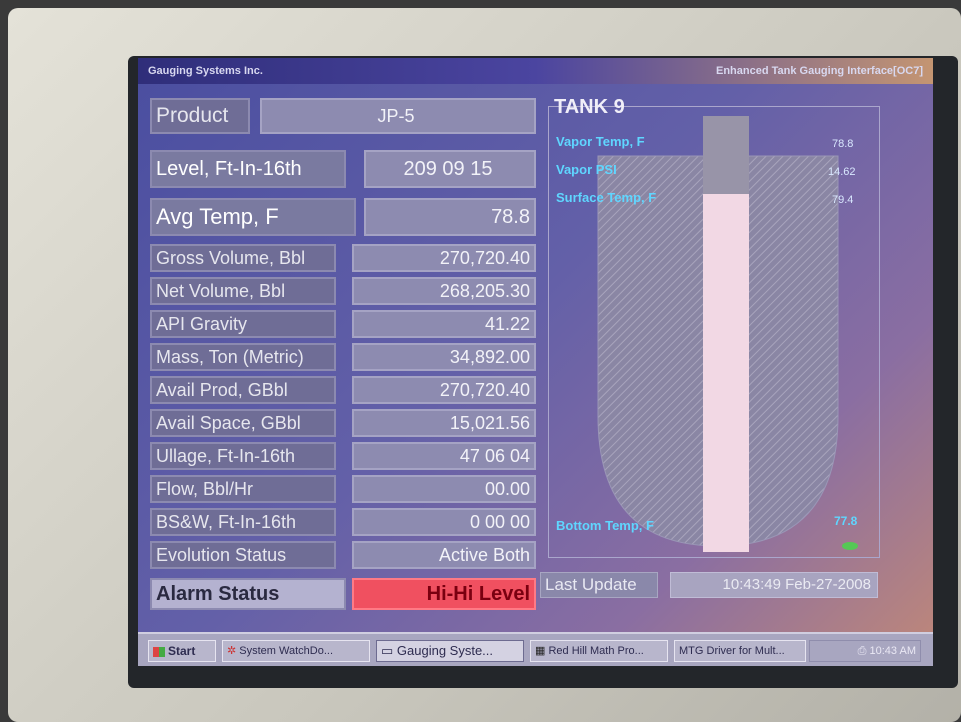 The height and width of the screenshot is (722, 961). I want to click on avail-space-value: 15,021.56, so click(444, 423).